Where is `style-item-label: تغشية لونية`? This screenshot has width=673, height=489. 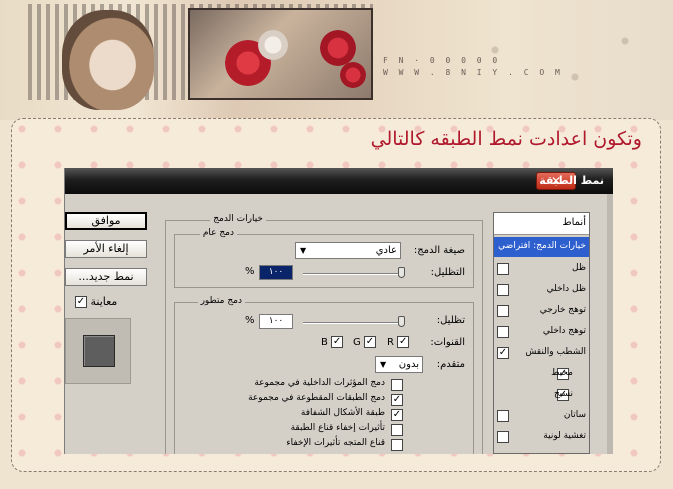 style-item-label: تغشية لونية is located at coordinates (564, 436).